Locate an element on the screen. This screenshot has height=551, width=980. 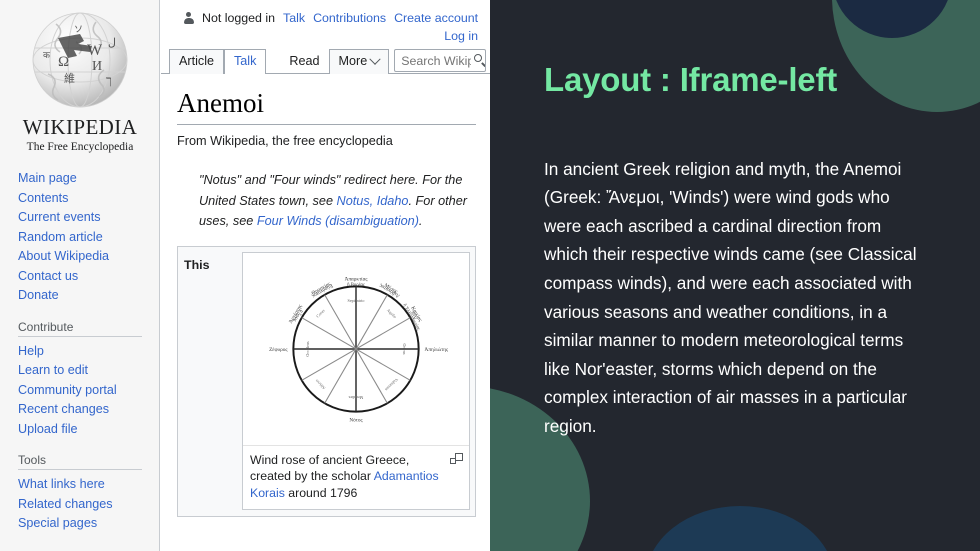
sidebar-item-special-pages: Special pages is located at coordinates (88, 524).